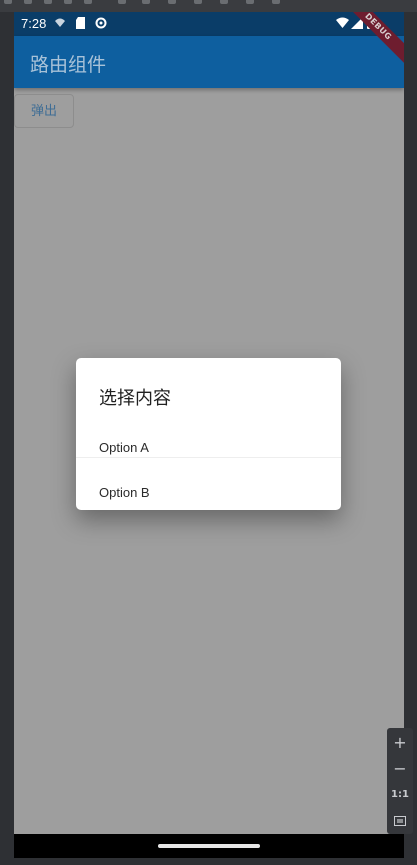  Describe the element at coordinates (101, 23) in the screenshot. I see `settings-icon` at that location.